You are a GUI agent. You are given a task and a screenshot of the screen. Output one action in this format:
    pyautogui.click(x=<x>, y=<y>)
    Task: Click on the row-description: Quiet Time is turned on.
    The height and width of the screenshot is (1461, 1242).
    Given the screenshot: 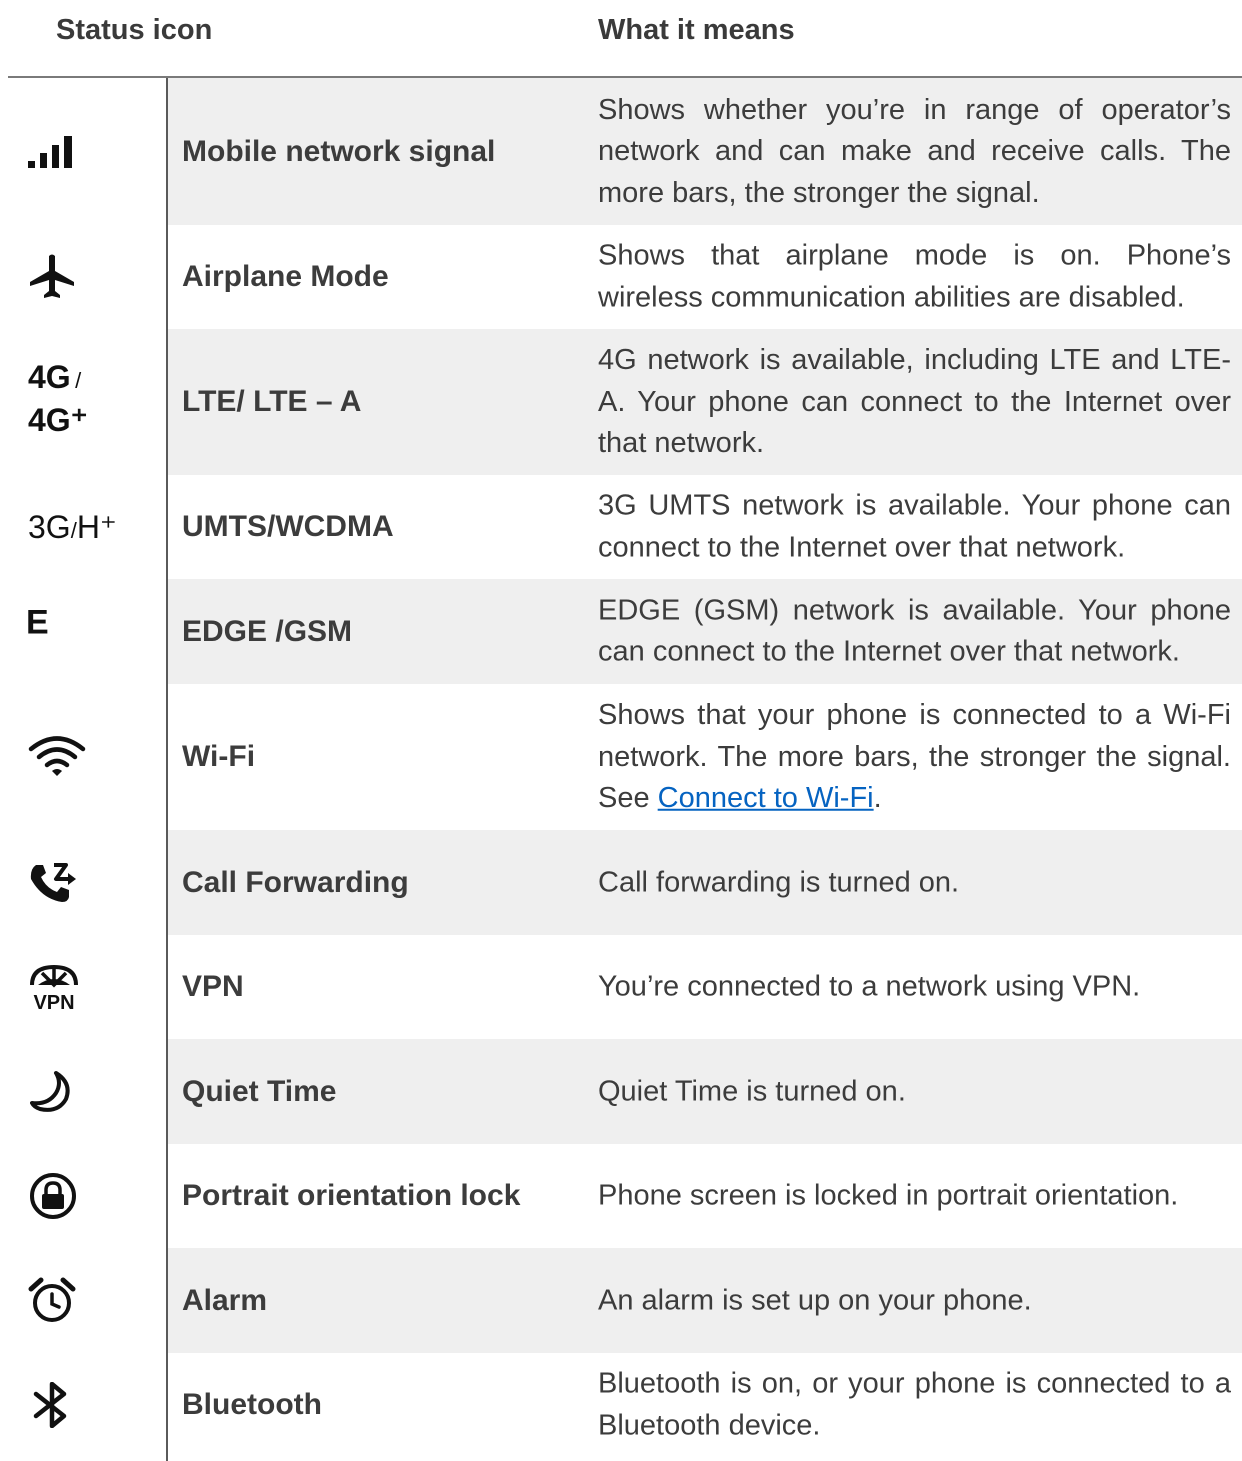 What is the action you would take?
    pyautogui.click(x=752, y=1090)
    